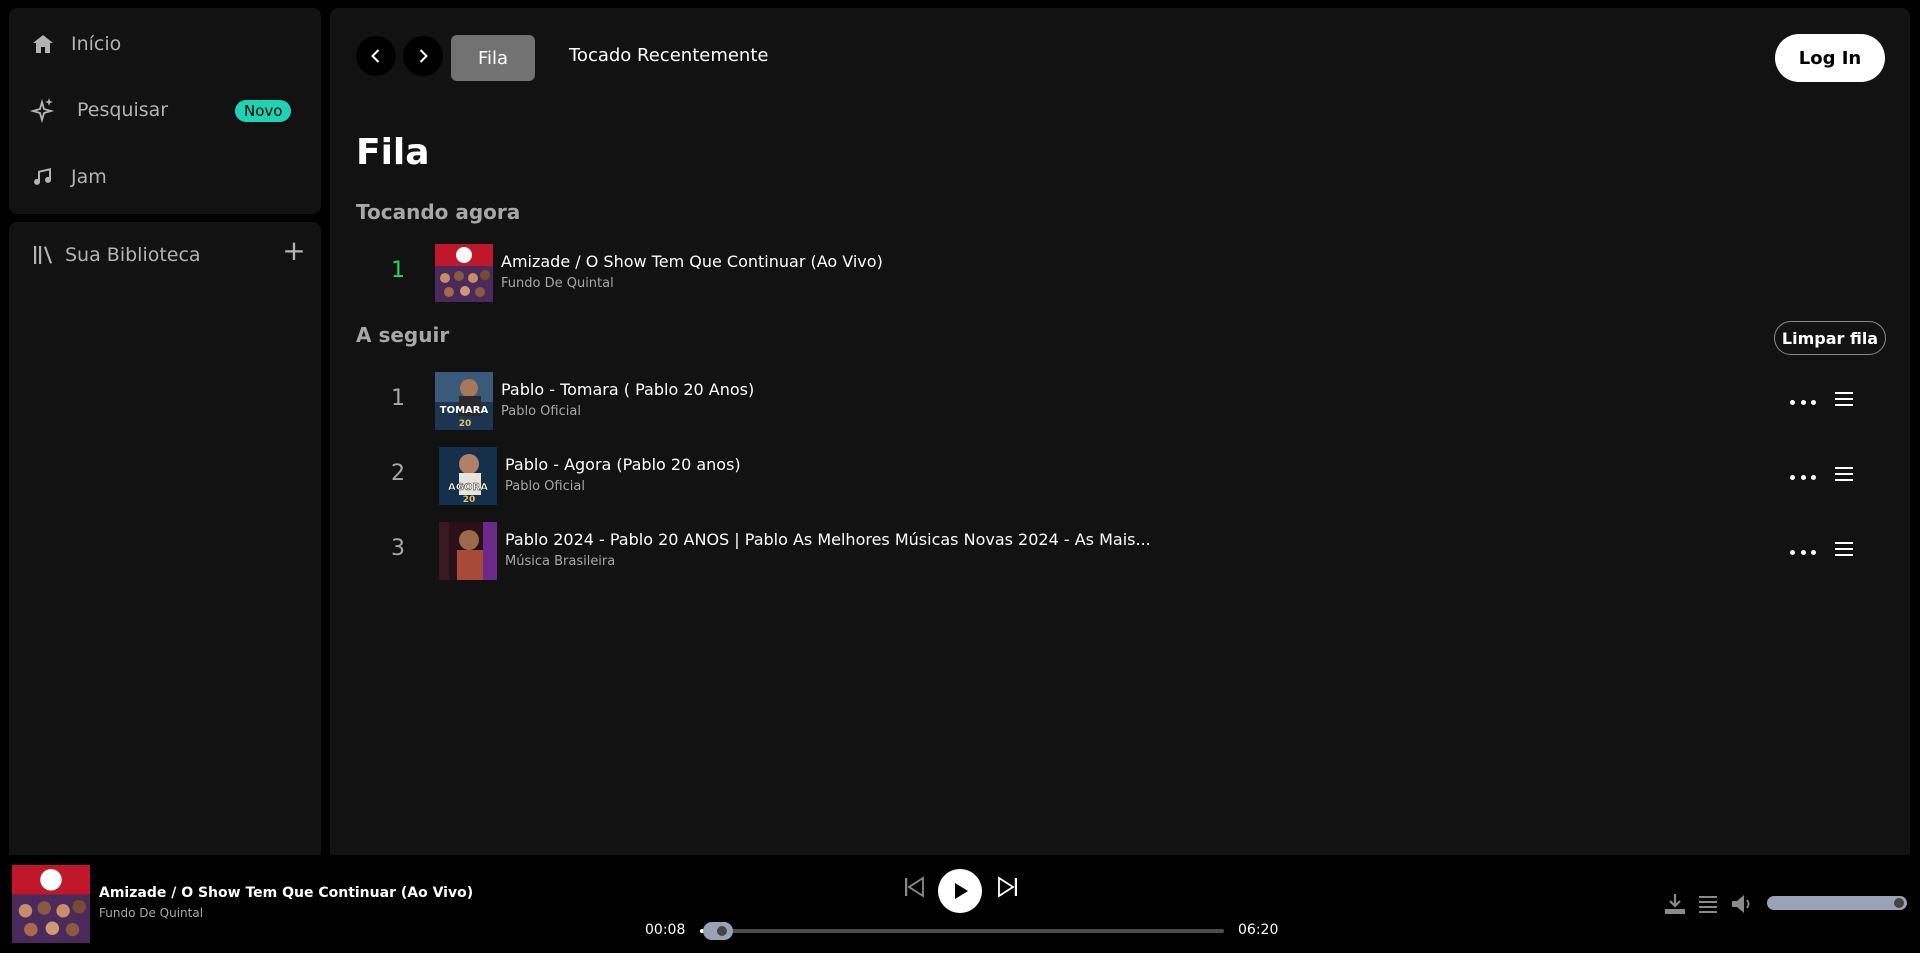 The image size is (1920, 953). I want to click on library-header: Sua Biblioteca, so click(116, 255).